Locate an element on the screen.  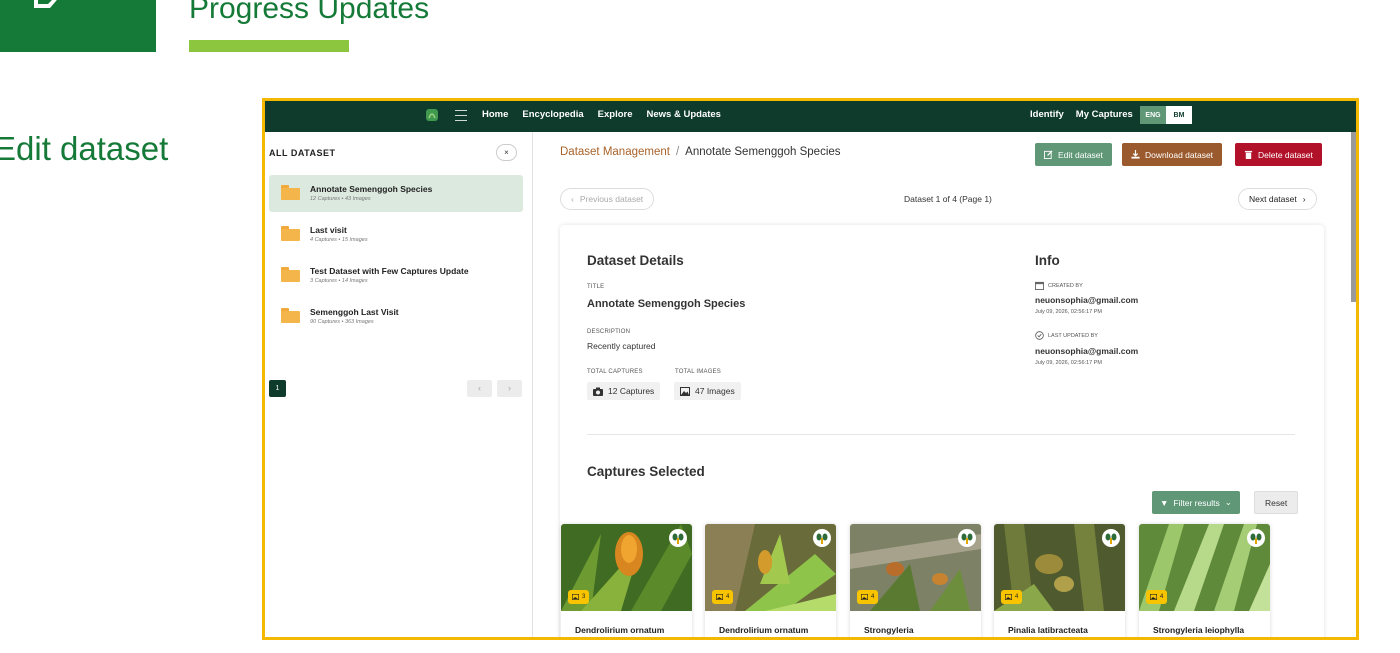
last-updated-by-label: LAST UPDATED BY is located at coordinates (1066, 335).